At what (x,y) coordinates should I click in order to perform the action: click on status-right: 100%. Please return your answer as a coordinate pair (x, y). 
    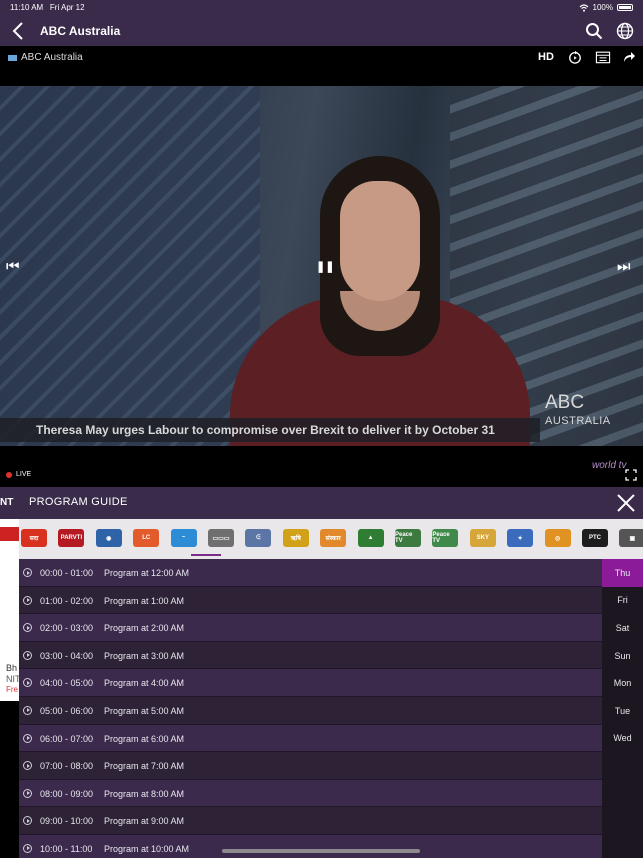
    Looking at the image, I should click on (606, 7).